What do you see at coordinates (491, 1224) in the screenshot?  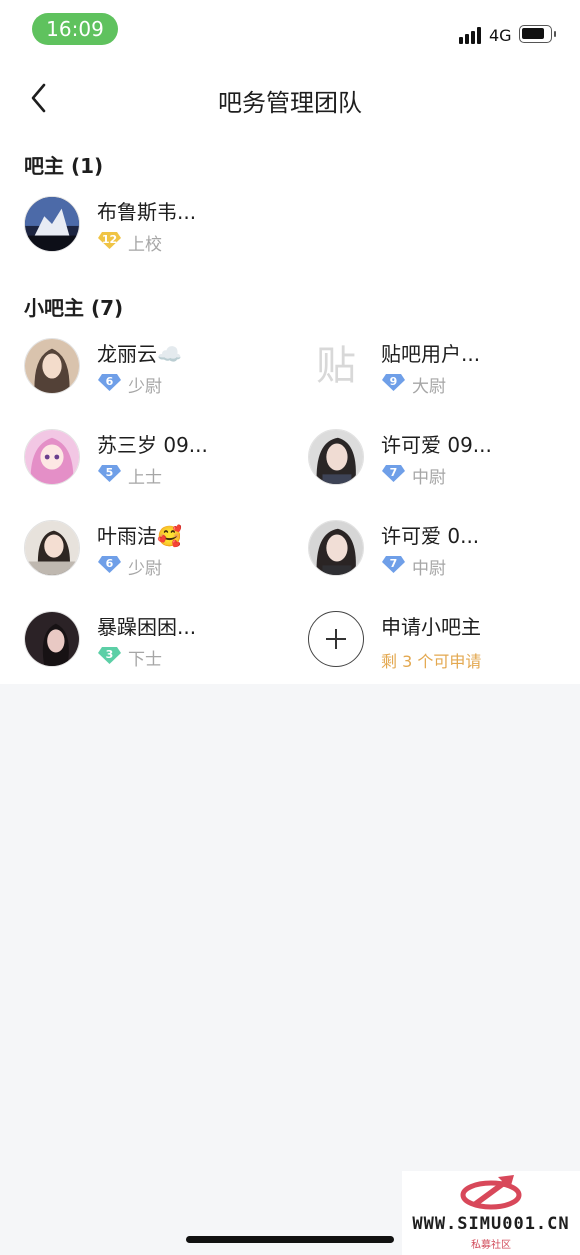 I see `watermark-text: WWW.SIMU001.CN` at bounding box center [491, 1224].